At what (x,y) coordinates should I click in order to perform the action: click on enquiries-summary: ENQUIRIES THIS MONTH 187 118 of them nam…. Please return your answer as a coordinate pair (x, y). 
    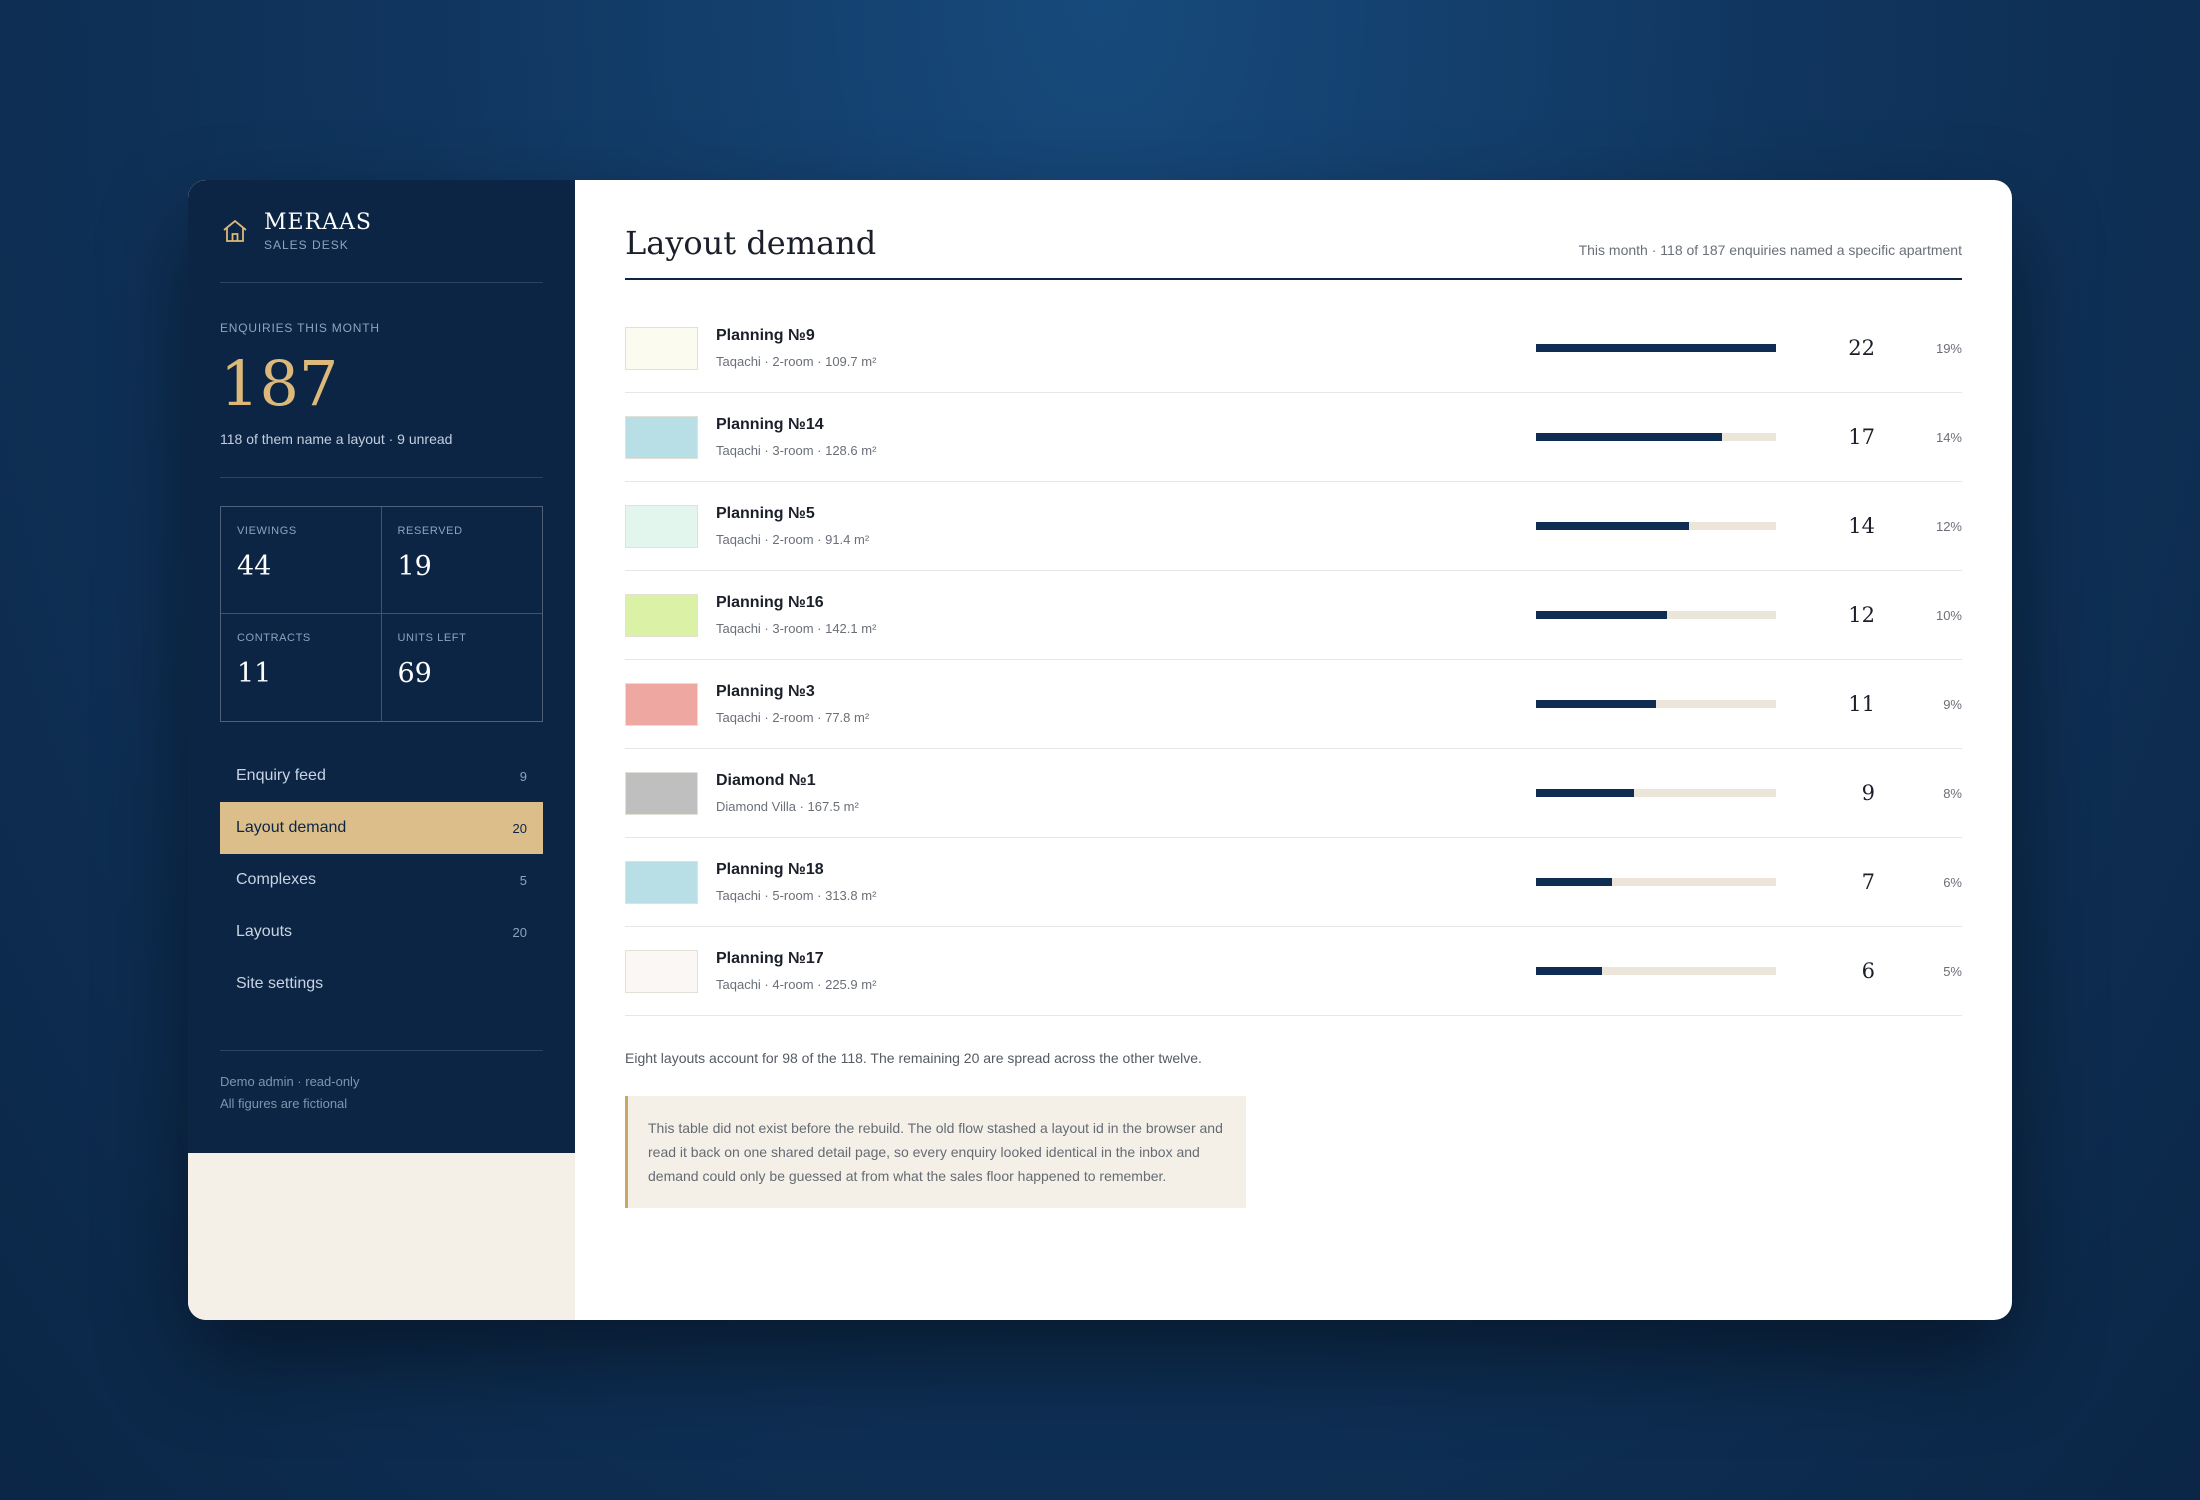
    Looking at the image, I should click on (381, 380).